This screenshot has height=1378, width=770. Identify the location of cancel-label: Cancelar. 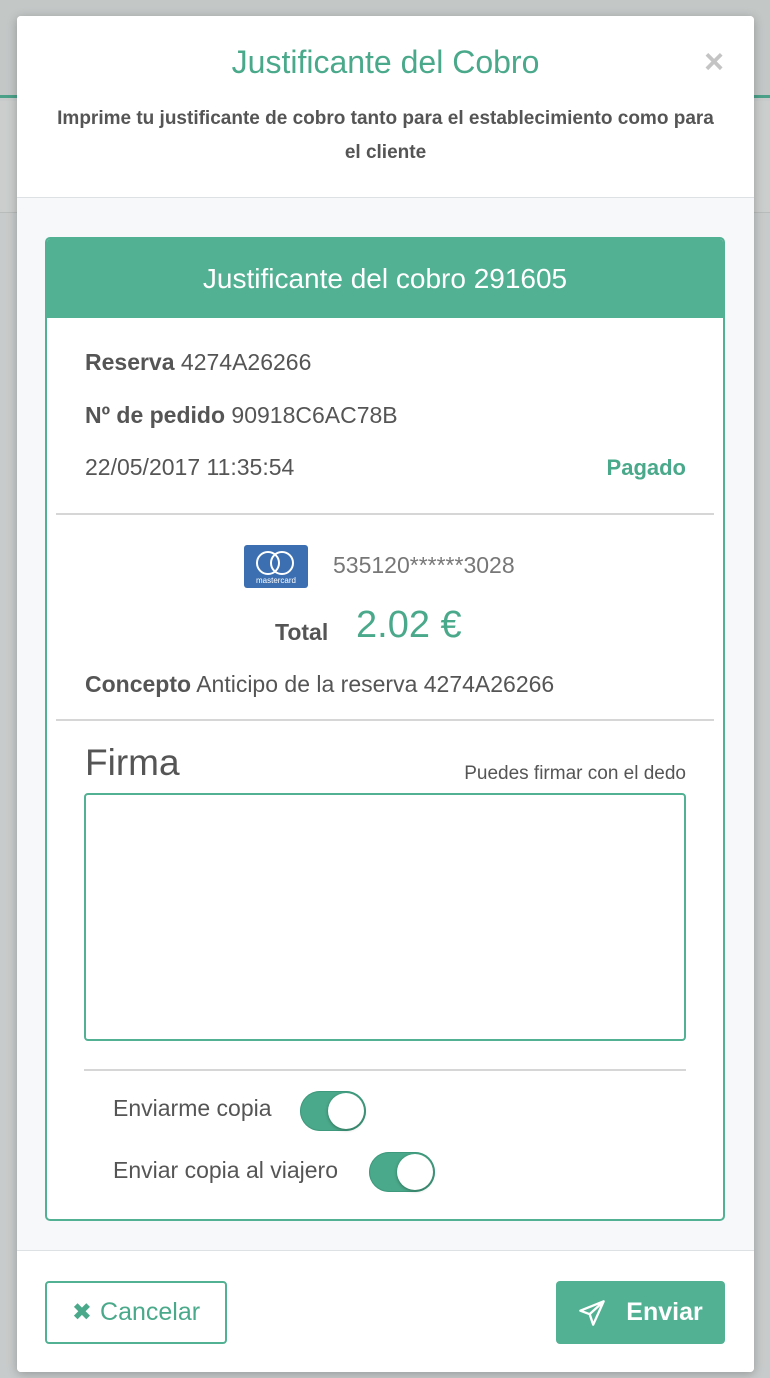
(150, 1312).